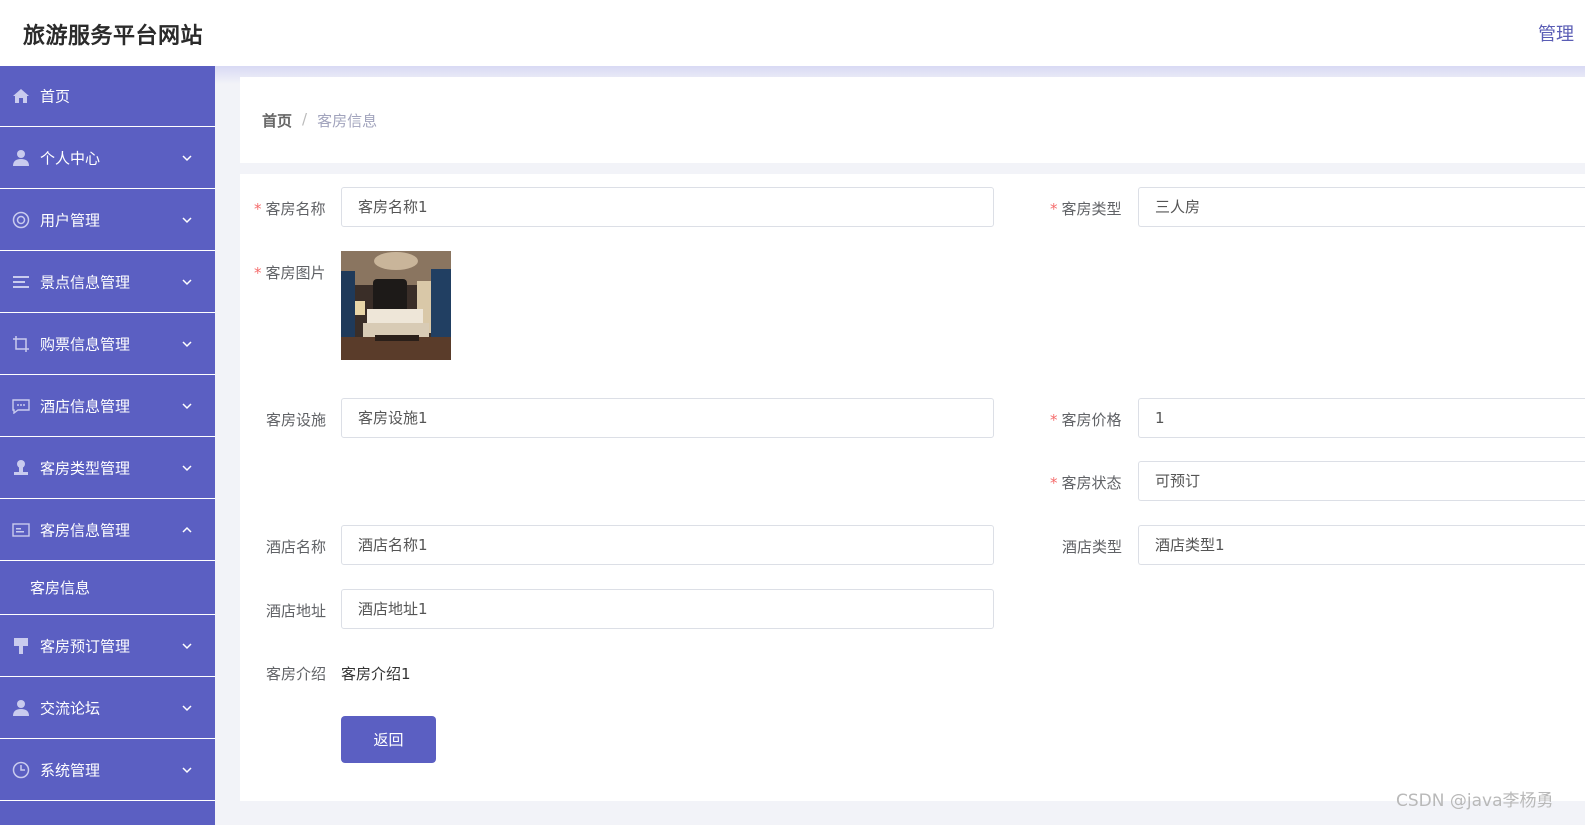 The width and height of the screenshot is (1585, 825). I want to click on room-intro-label: 客房介绍, so click(296, 674).